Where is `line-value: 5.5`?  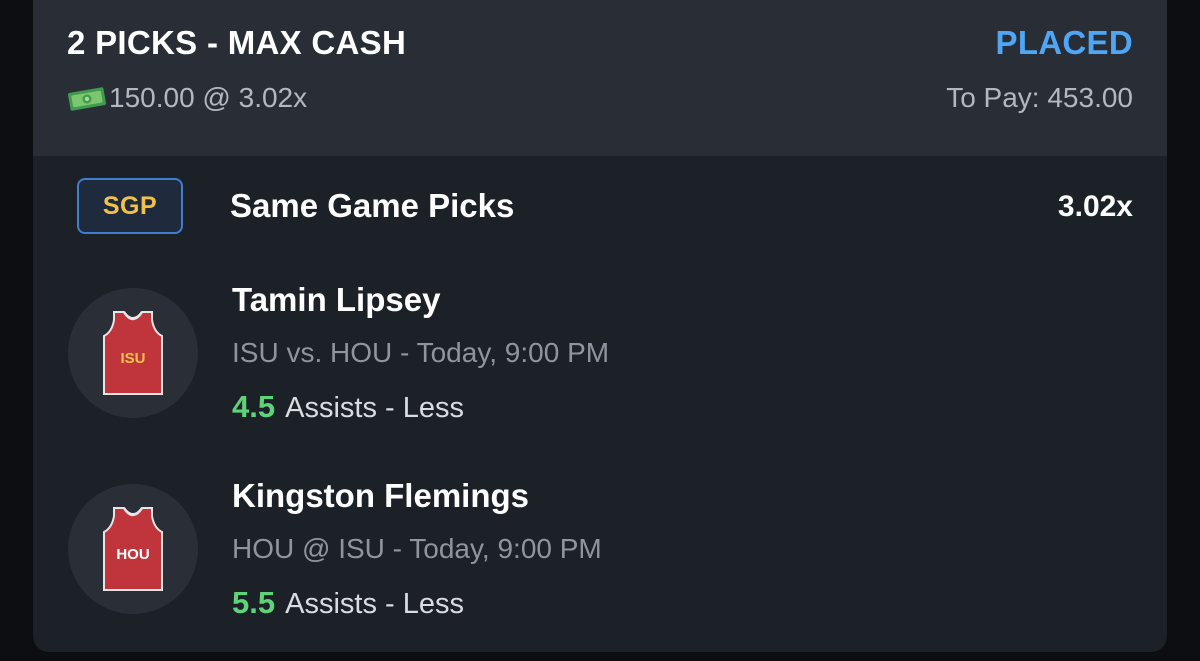
line-value: 5.5 is located at coordinates (254, 602).